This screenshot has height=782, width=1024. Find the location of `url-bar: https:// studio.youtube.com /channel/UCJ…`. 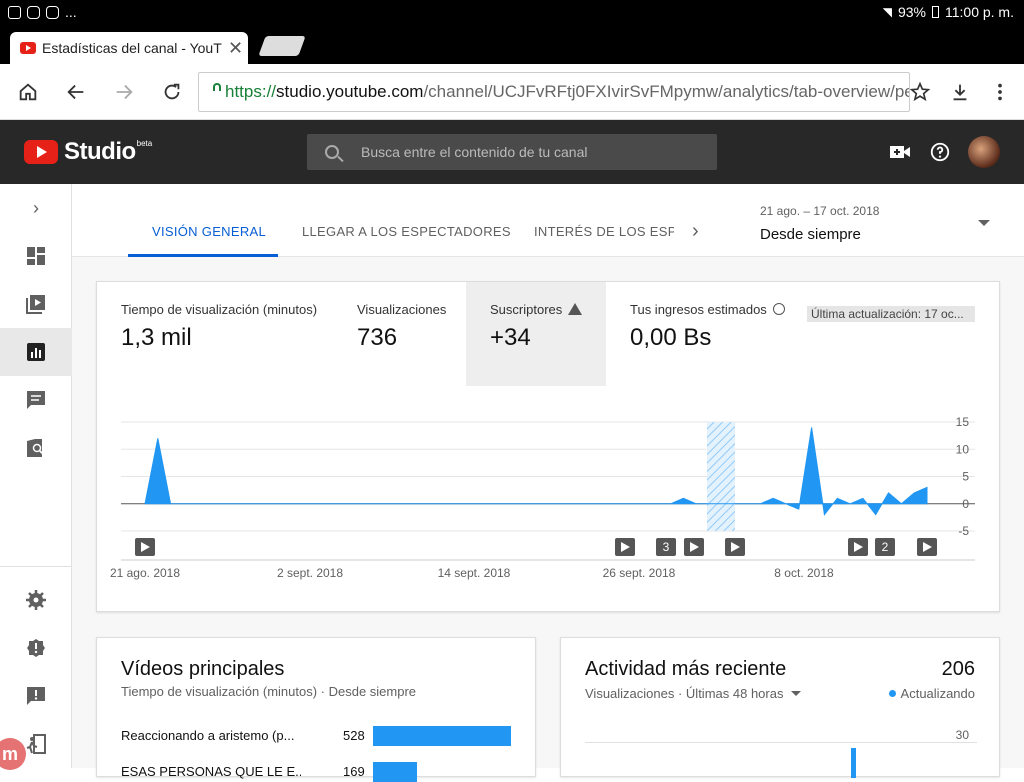

url-bar: https:// studio.youtube.com /channel/UCJ… is located at coordinates (554, 92).